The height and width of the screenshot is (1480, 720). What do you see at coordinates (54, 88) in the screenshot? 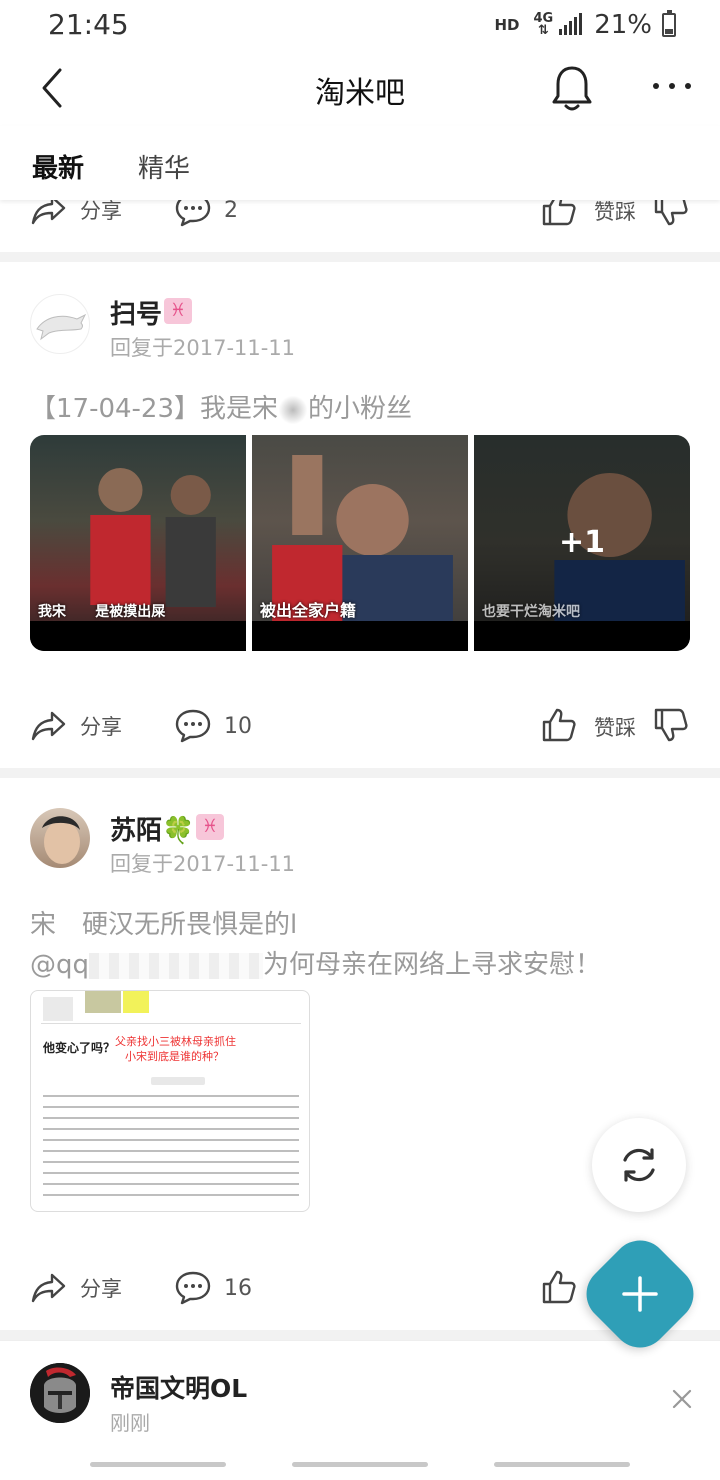
I see `back-arrow-icon` at bounding box center [54, 88].